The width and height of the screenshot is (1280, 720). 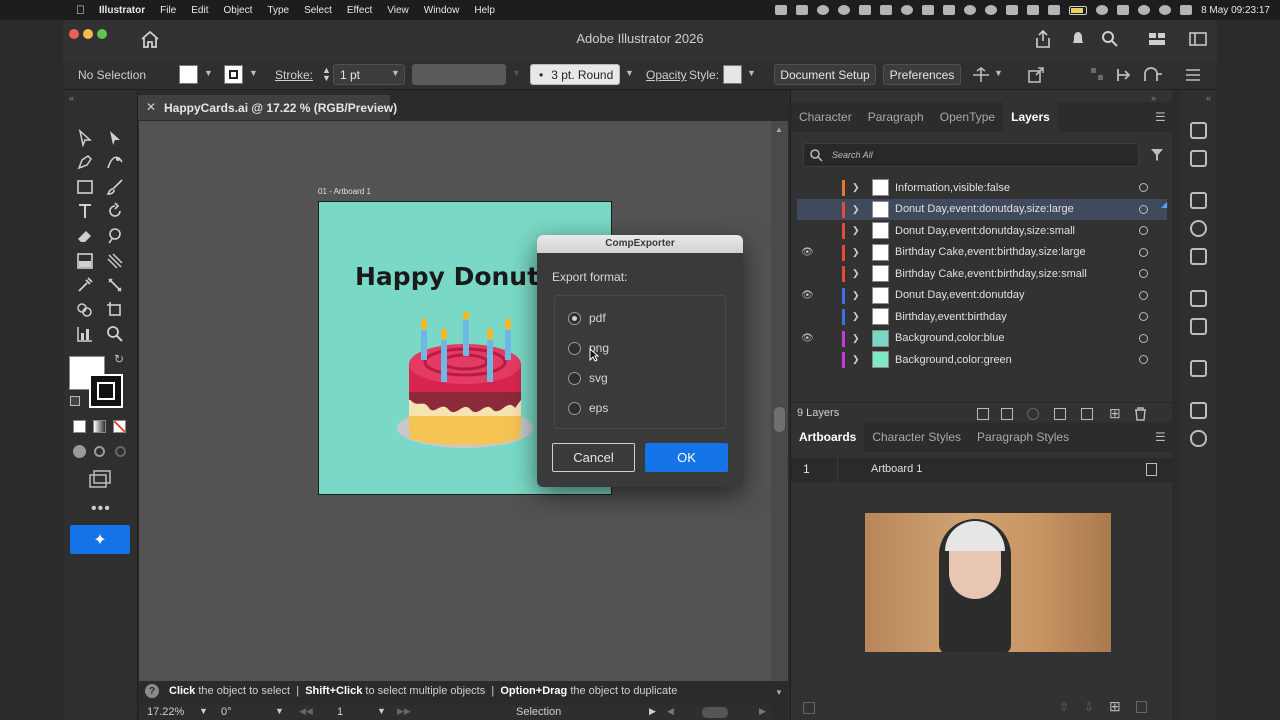 I want to click on app-icon, so click(x=949, y=10).